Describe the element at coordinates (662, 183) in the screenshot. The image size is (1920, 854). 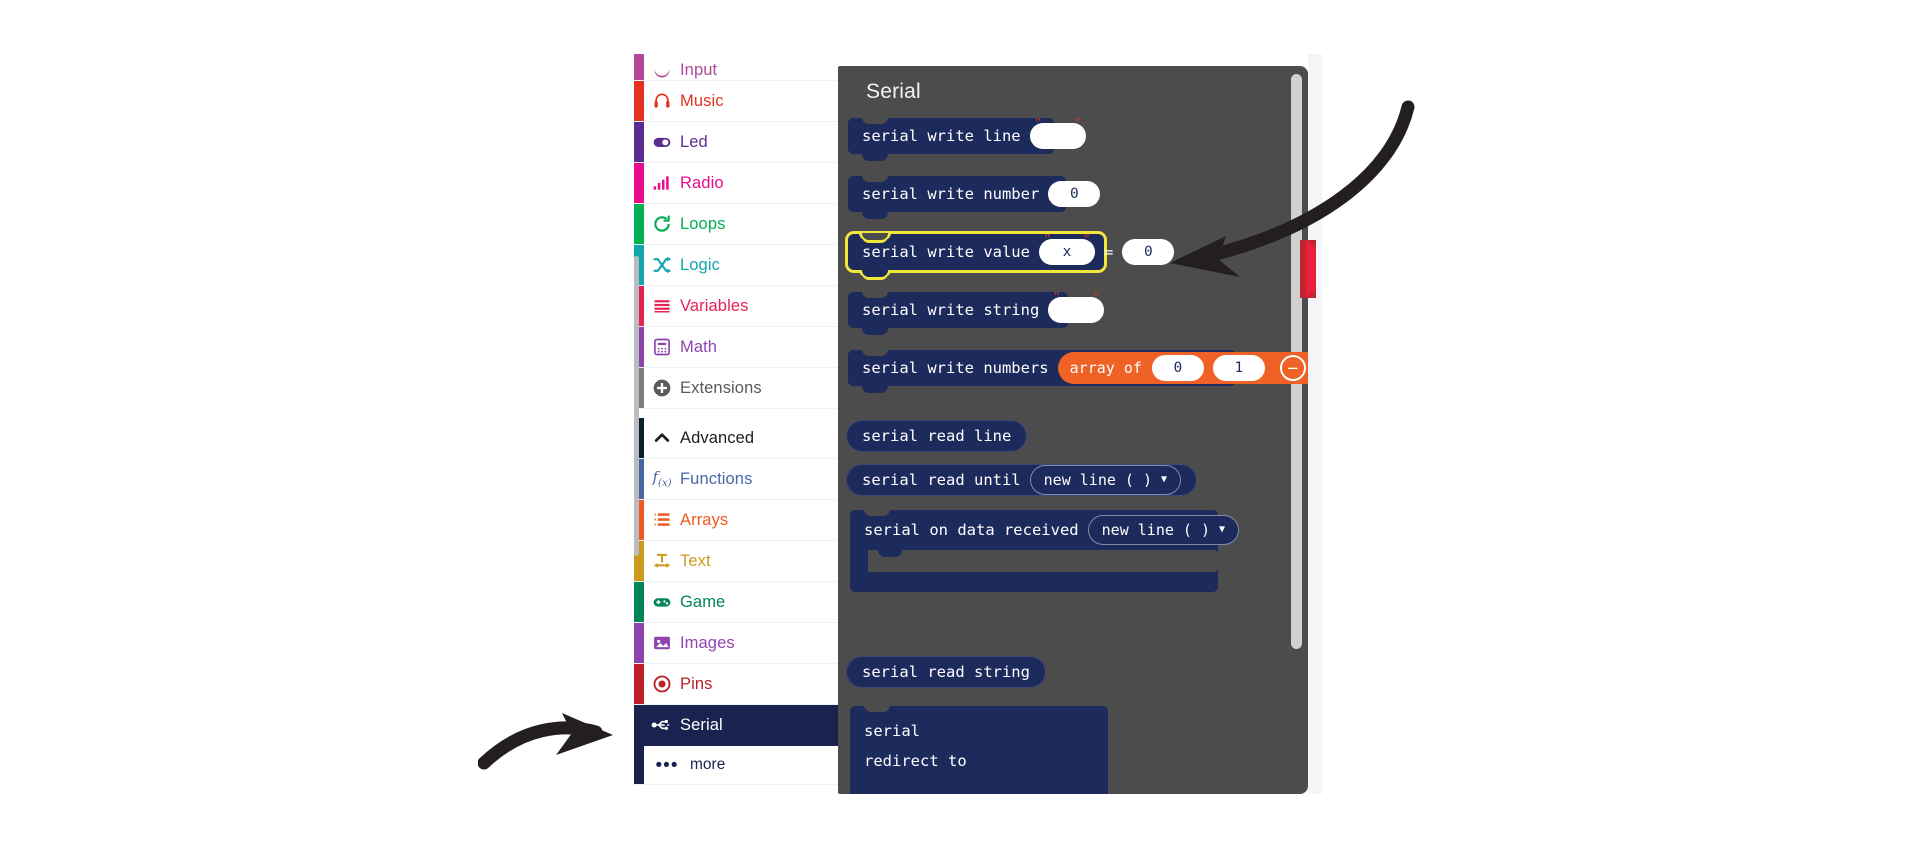
I see `radio-icon` at that location.